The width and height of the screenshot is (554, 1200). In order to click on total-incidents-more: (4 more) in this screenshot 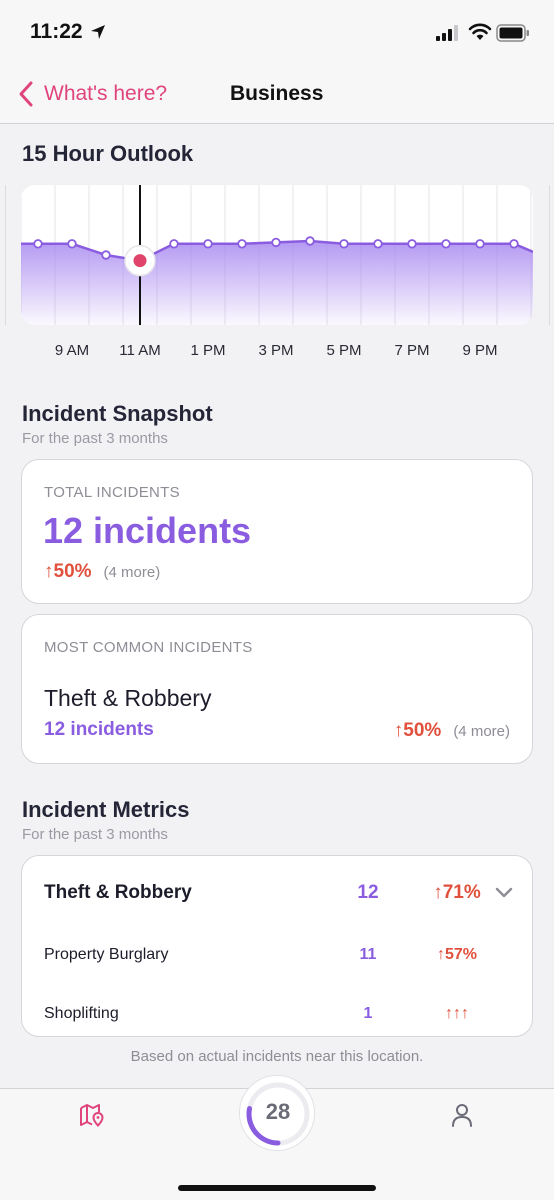, I will do `click(132, 572)`.